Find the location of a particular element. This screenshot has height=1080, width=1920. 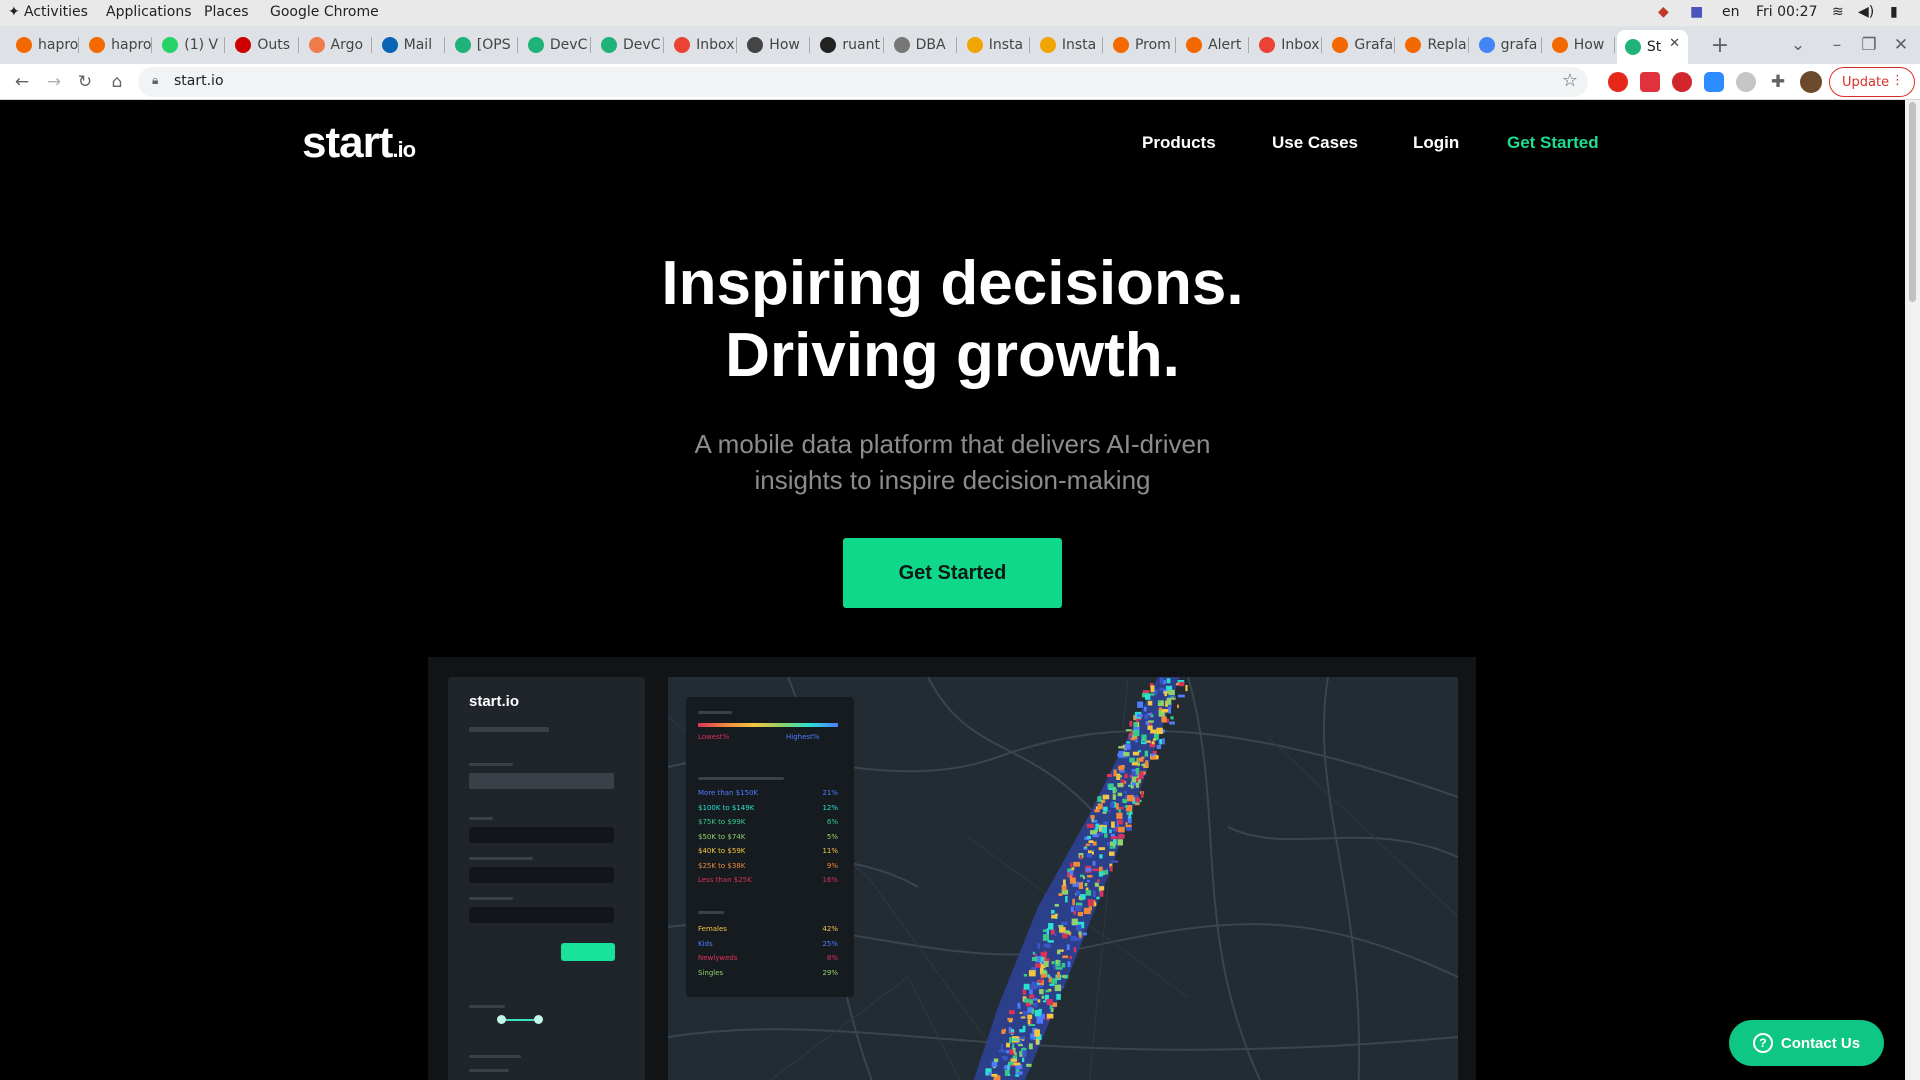

zoom-extension-icon is located at coordinates (1714, 82).